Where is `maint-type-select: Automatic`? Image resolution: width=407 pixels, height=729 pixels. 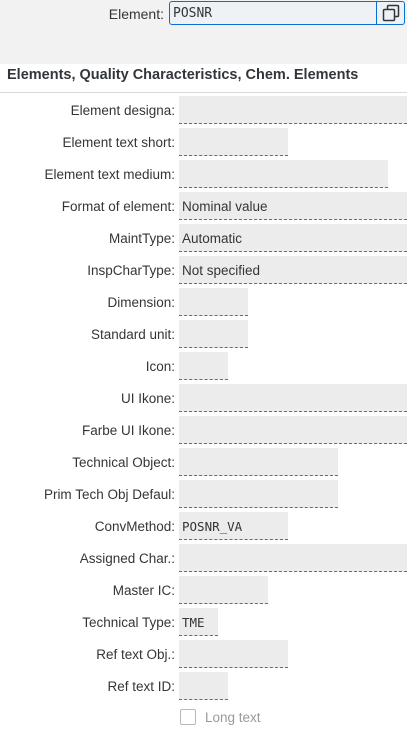
maint-type-select: Automatic is located at coordinates (293, 238).